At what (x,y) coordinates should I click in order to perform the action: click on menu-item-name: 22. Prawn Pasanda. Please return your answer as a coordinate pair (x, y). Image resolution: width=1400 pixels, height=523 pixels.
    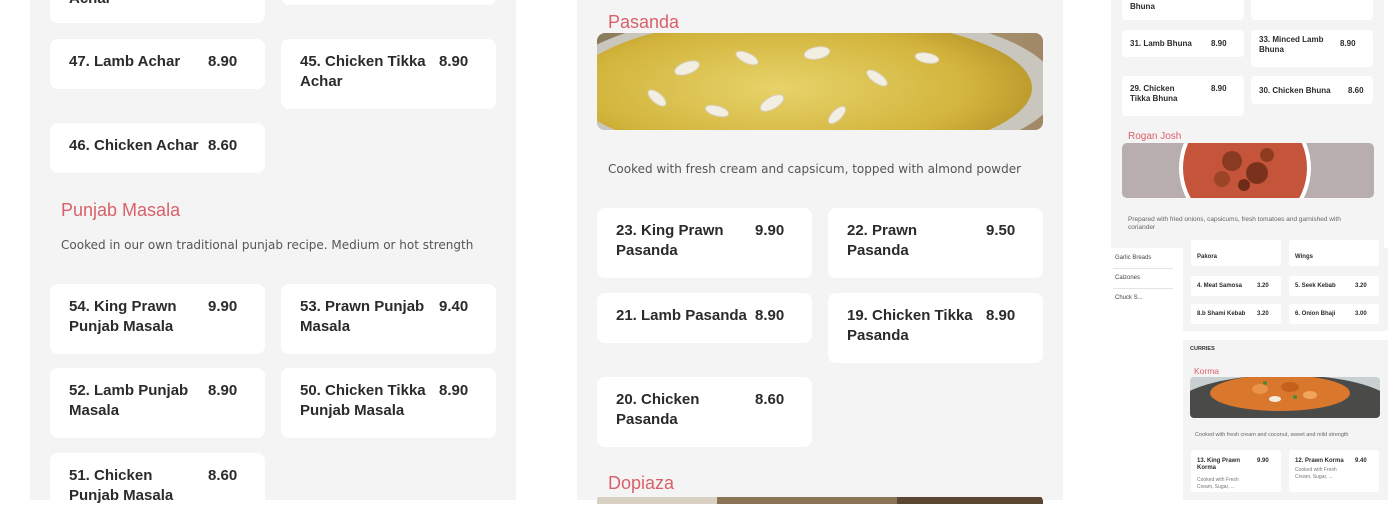
    Looking at the image, I should click on (882, 240).